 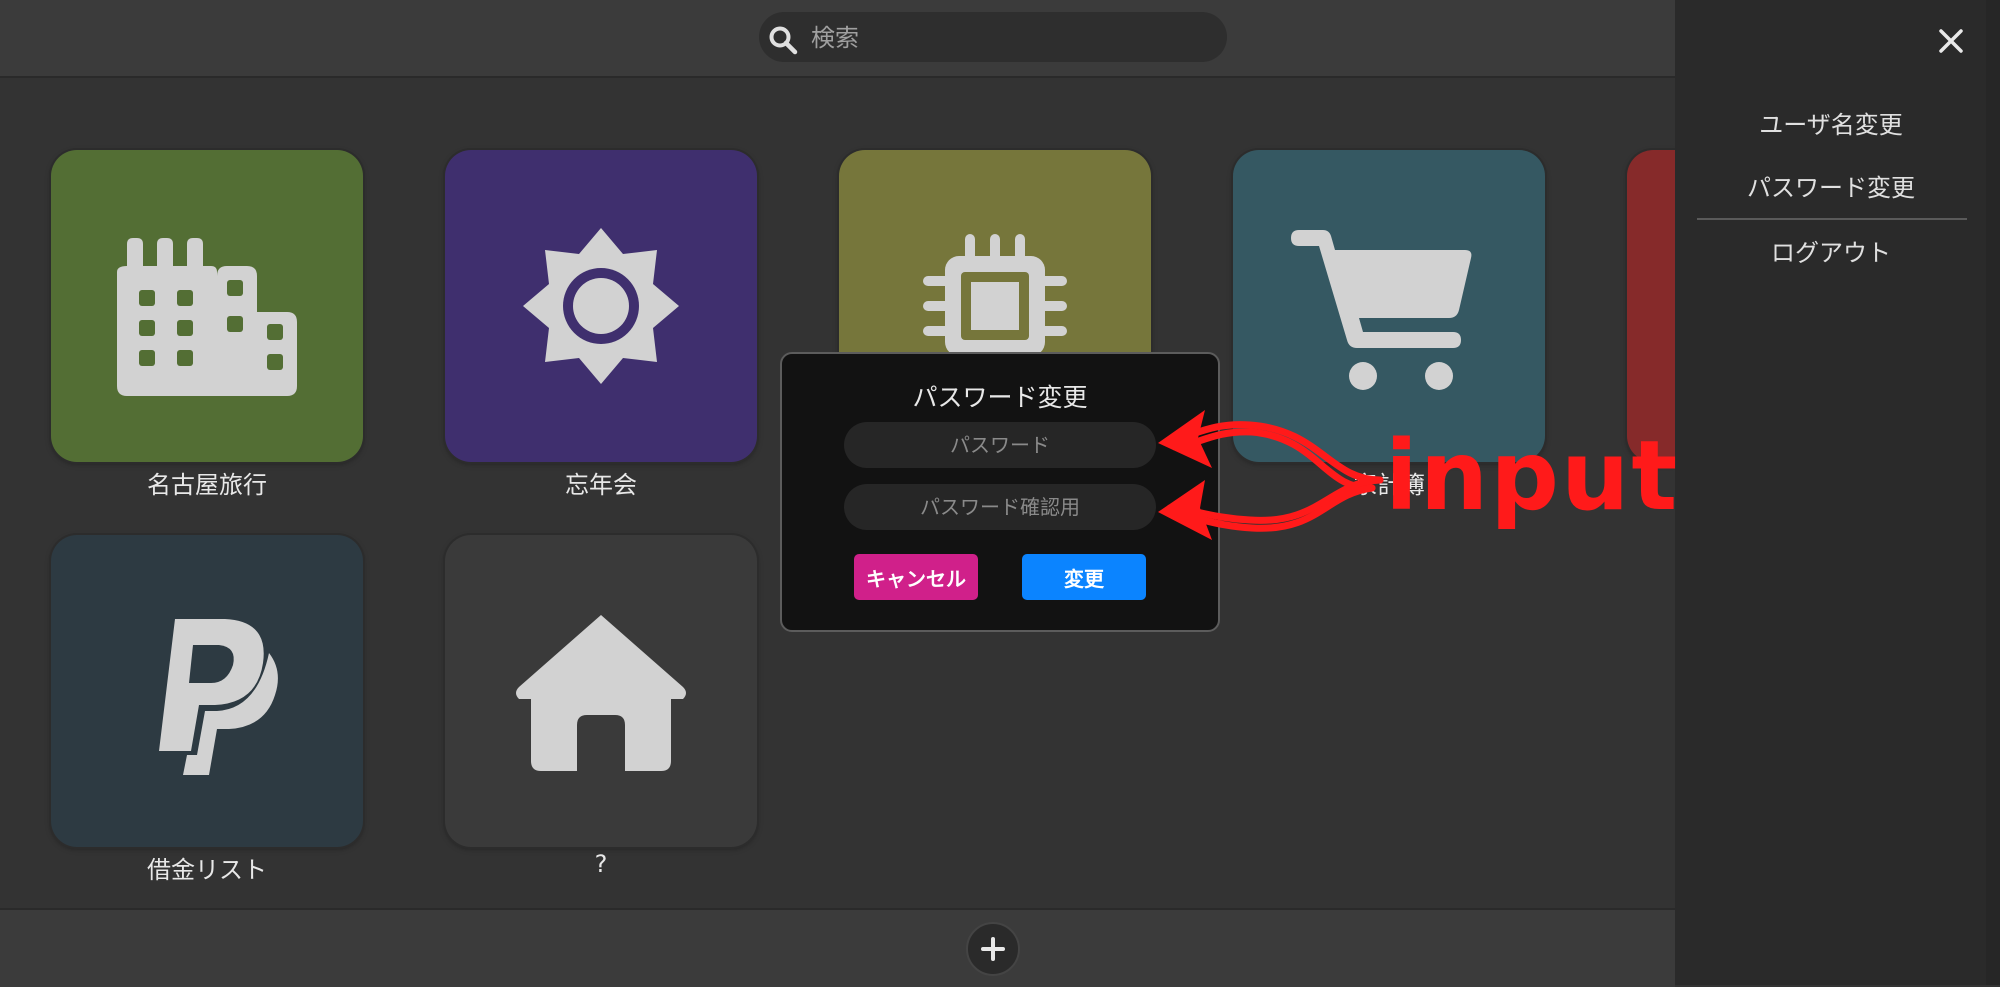 I want to click on search-input, so click(x=1011, y=38).